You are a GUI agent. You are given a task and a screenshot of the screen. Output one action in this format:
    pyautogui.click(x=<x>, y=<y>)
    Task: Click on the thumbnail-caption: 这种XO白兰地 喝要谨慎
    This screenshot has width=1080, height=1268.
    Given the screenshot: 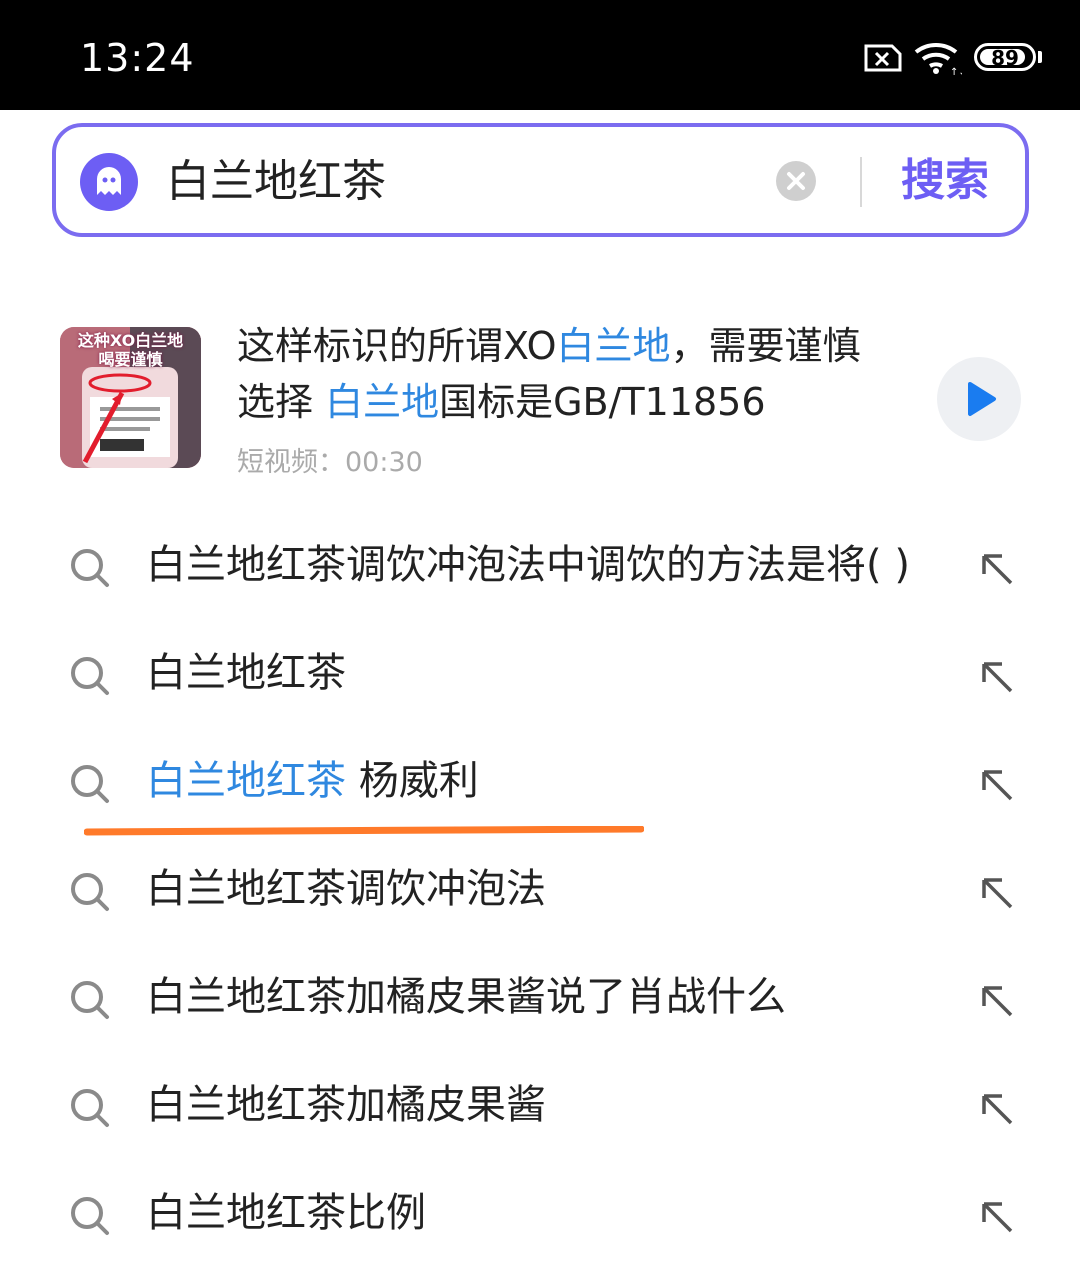 What is the action you would take?
    pyautogui.click(x=130, y=350)
    